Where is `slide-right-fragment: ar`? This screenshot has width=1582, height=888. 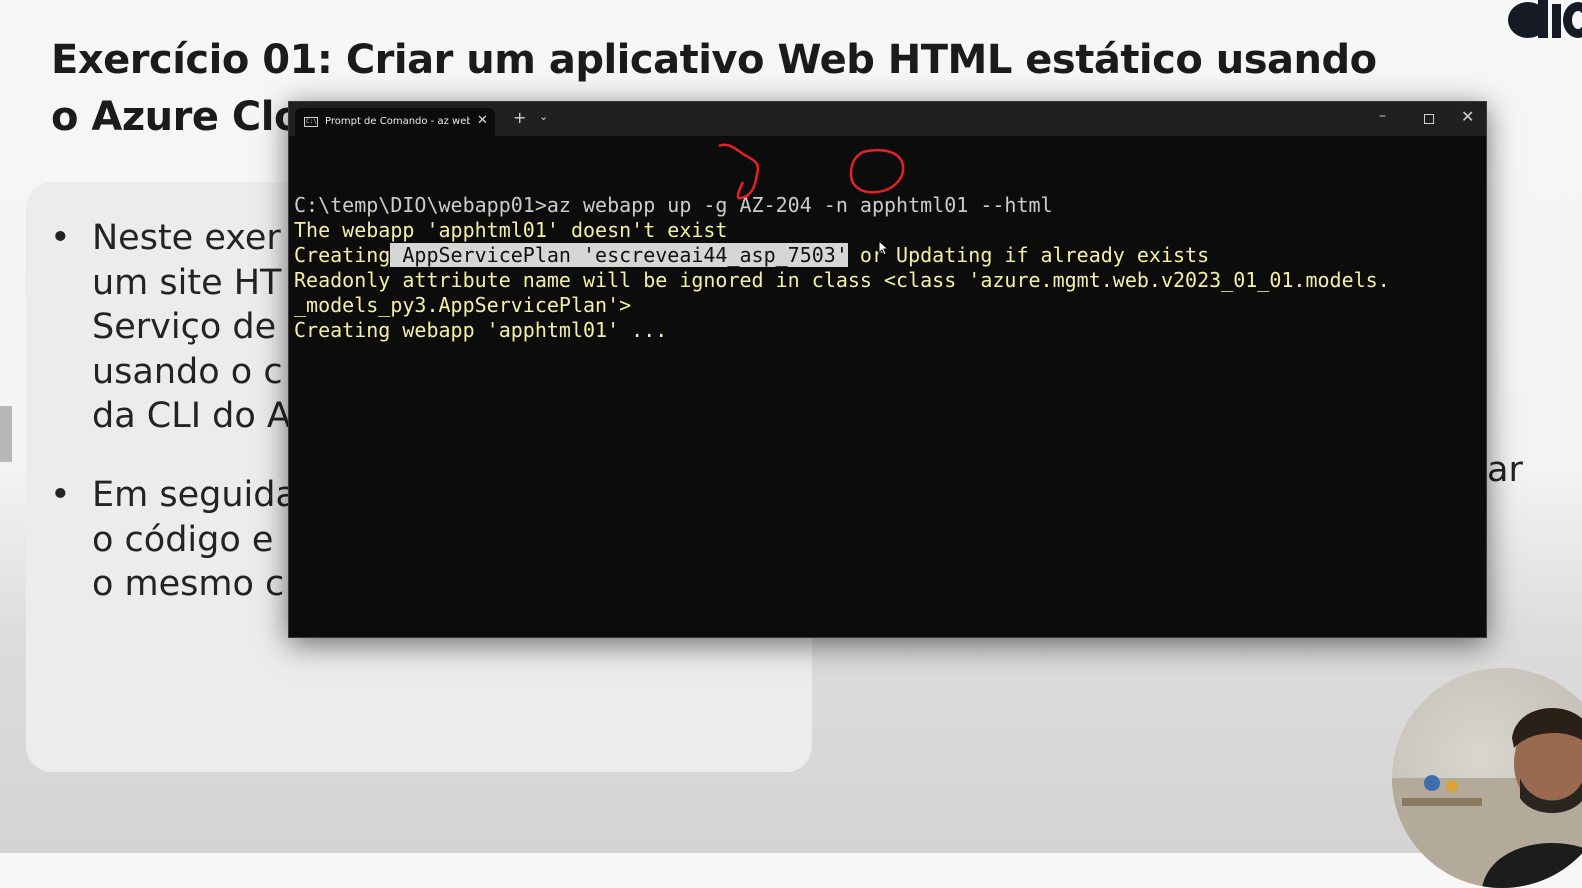
slide-right-fragment: ar is located at coordinates (1505, 470).